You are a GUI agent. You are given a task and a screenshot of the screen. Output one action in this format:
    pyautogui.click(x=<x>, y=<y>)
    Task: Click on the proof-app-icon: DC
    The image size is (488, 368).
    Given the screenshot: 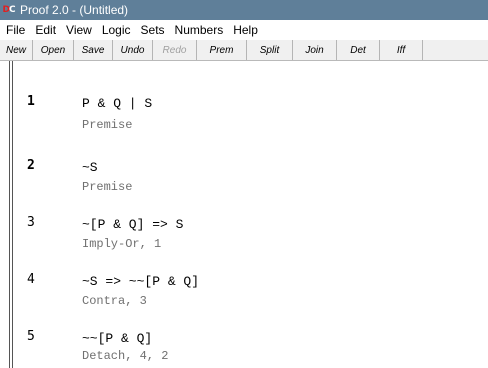 What is the action you would take?
    pyautogui.click(x=9, y=10)
    